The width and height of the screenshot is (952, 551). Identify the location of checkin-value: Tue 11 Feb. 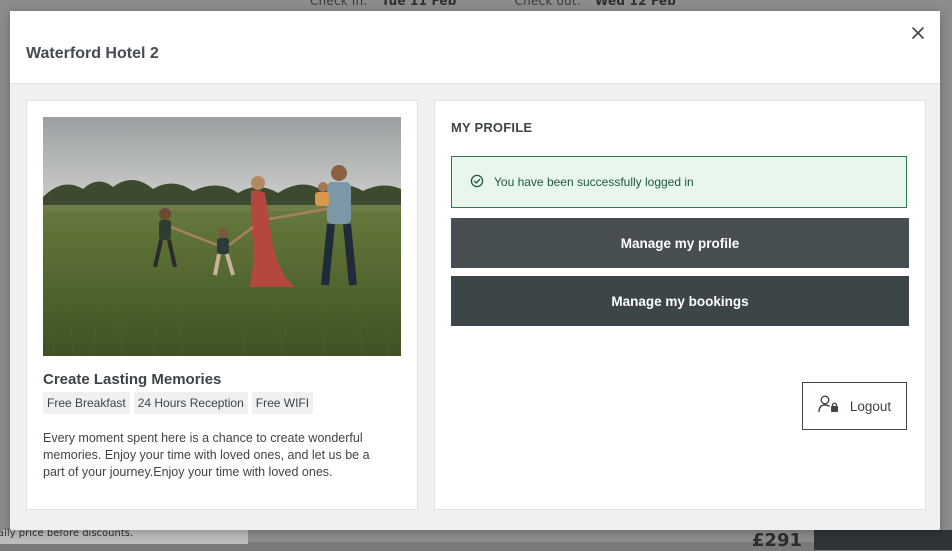
(419, 4).